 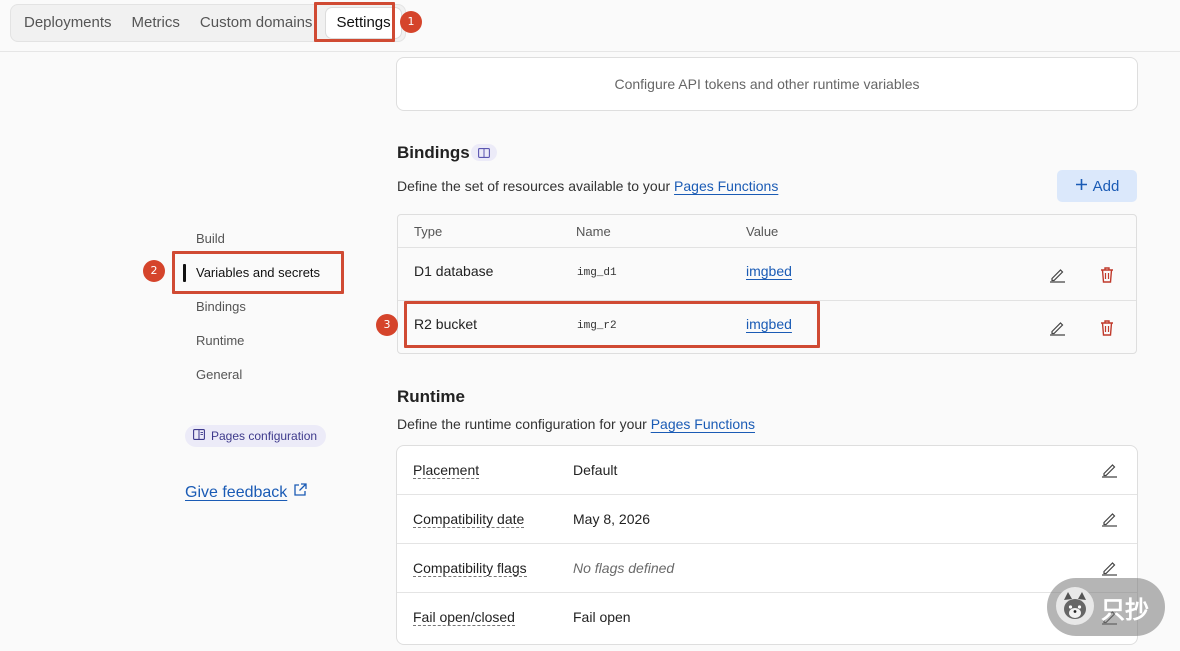 I want to click on bindings-table-header: Type Name Value, so click(x=767, y=231).